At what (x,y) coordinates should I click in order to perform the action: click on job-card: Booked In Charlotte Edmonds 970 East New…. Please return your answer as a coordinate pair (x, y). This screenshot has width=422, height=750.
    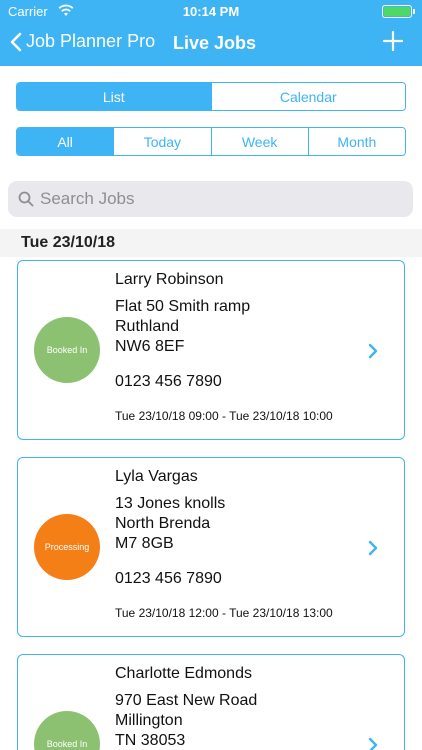
    Looking at the image, I should click on (211, 702).